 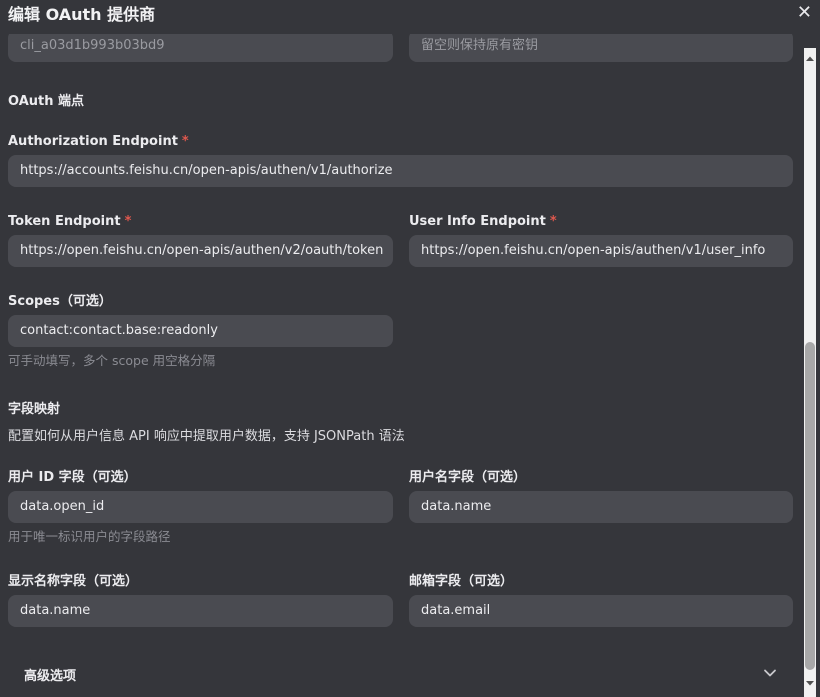 What do you see at coordinates (50, 676) in the screenshot?
I see `advanced-options-label: 高级选项` at bounding box center [50, 676].